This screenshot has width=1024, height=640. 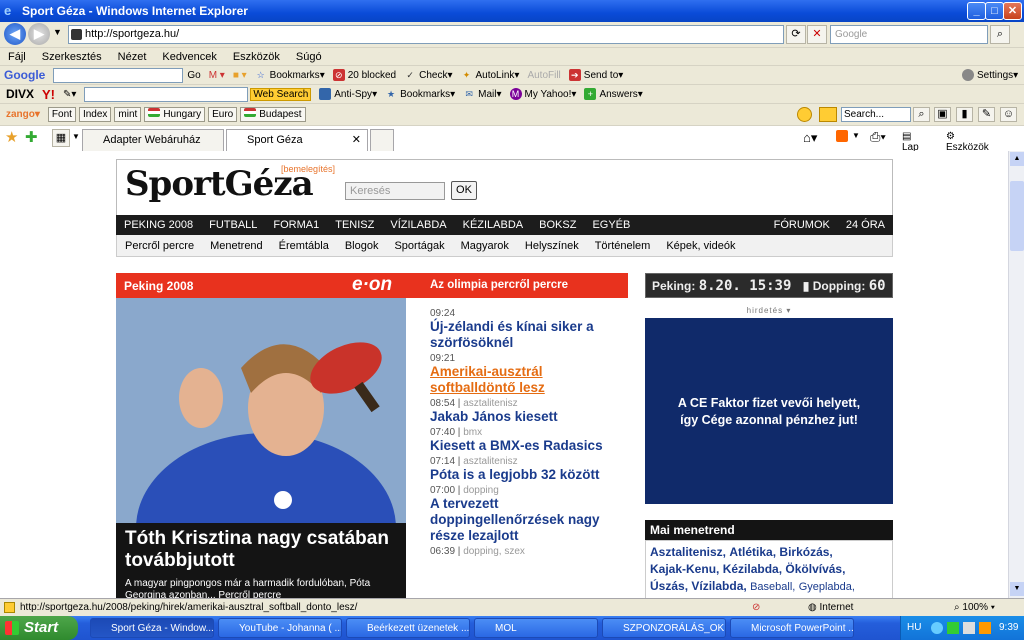 I want to click on zango-tool-icon: ▣, so click(x=942, y=114).